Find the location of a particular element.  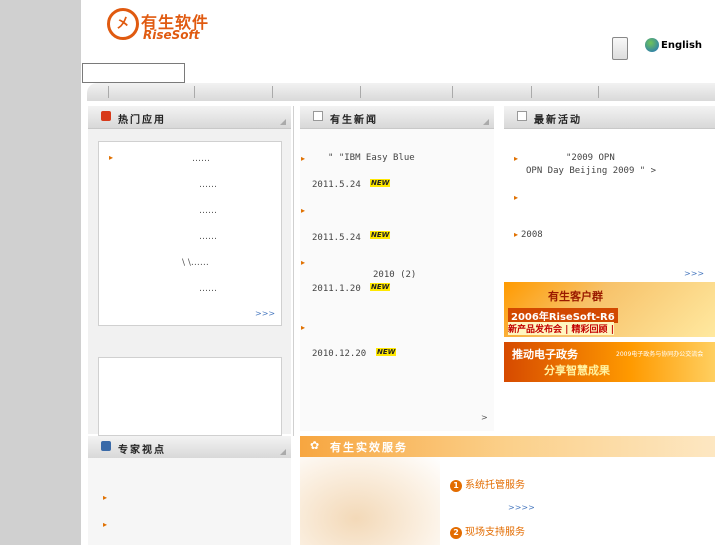

services-title: 有生实效服务 is located at coordinates (369, 447).